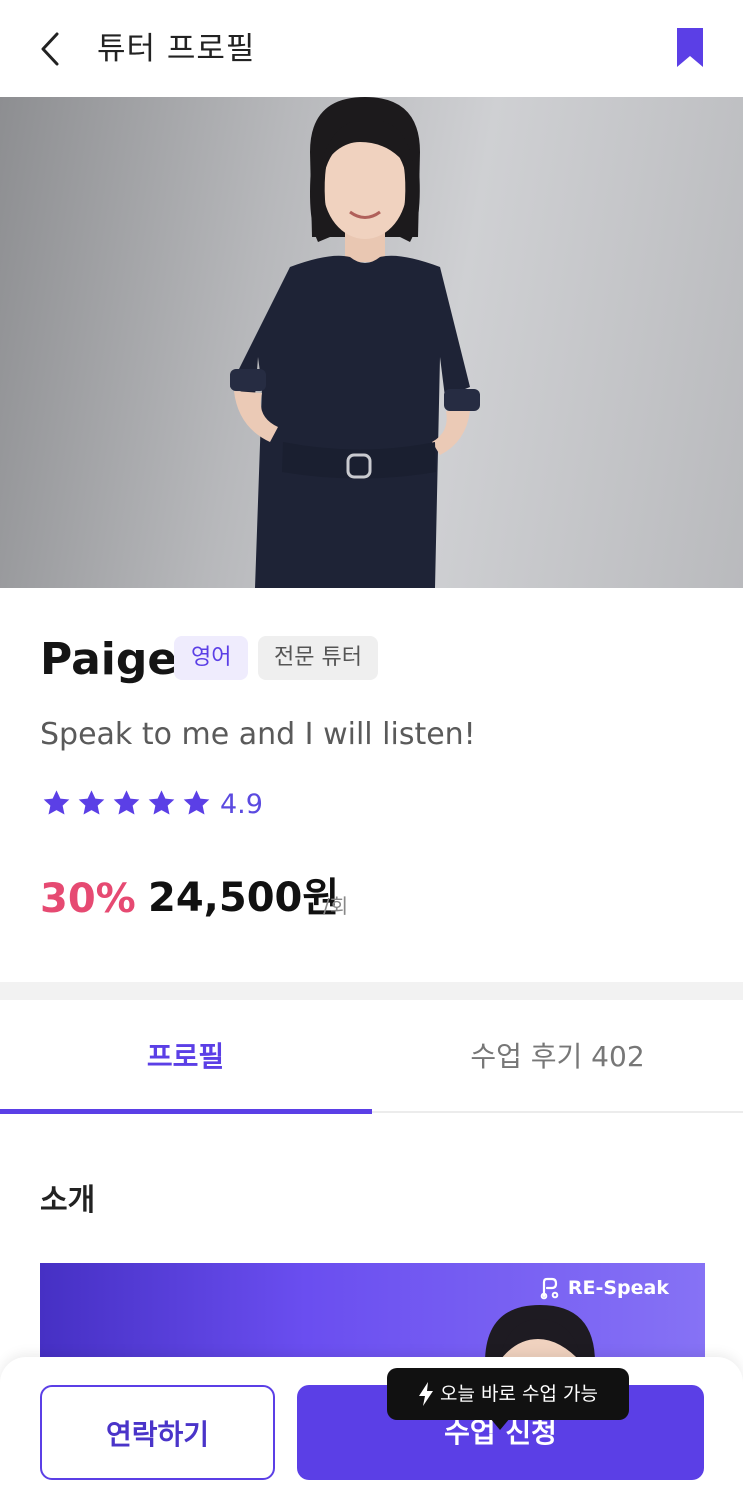 The height and width of the screenshot is (1509, 743). Describe the element at coordinates (244, 898) in the screenshot. I see `lesson-price: 24,500원` at that location.